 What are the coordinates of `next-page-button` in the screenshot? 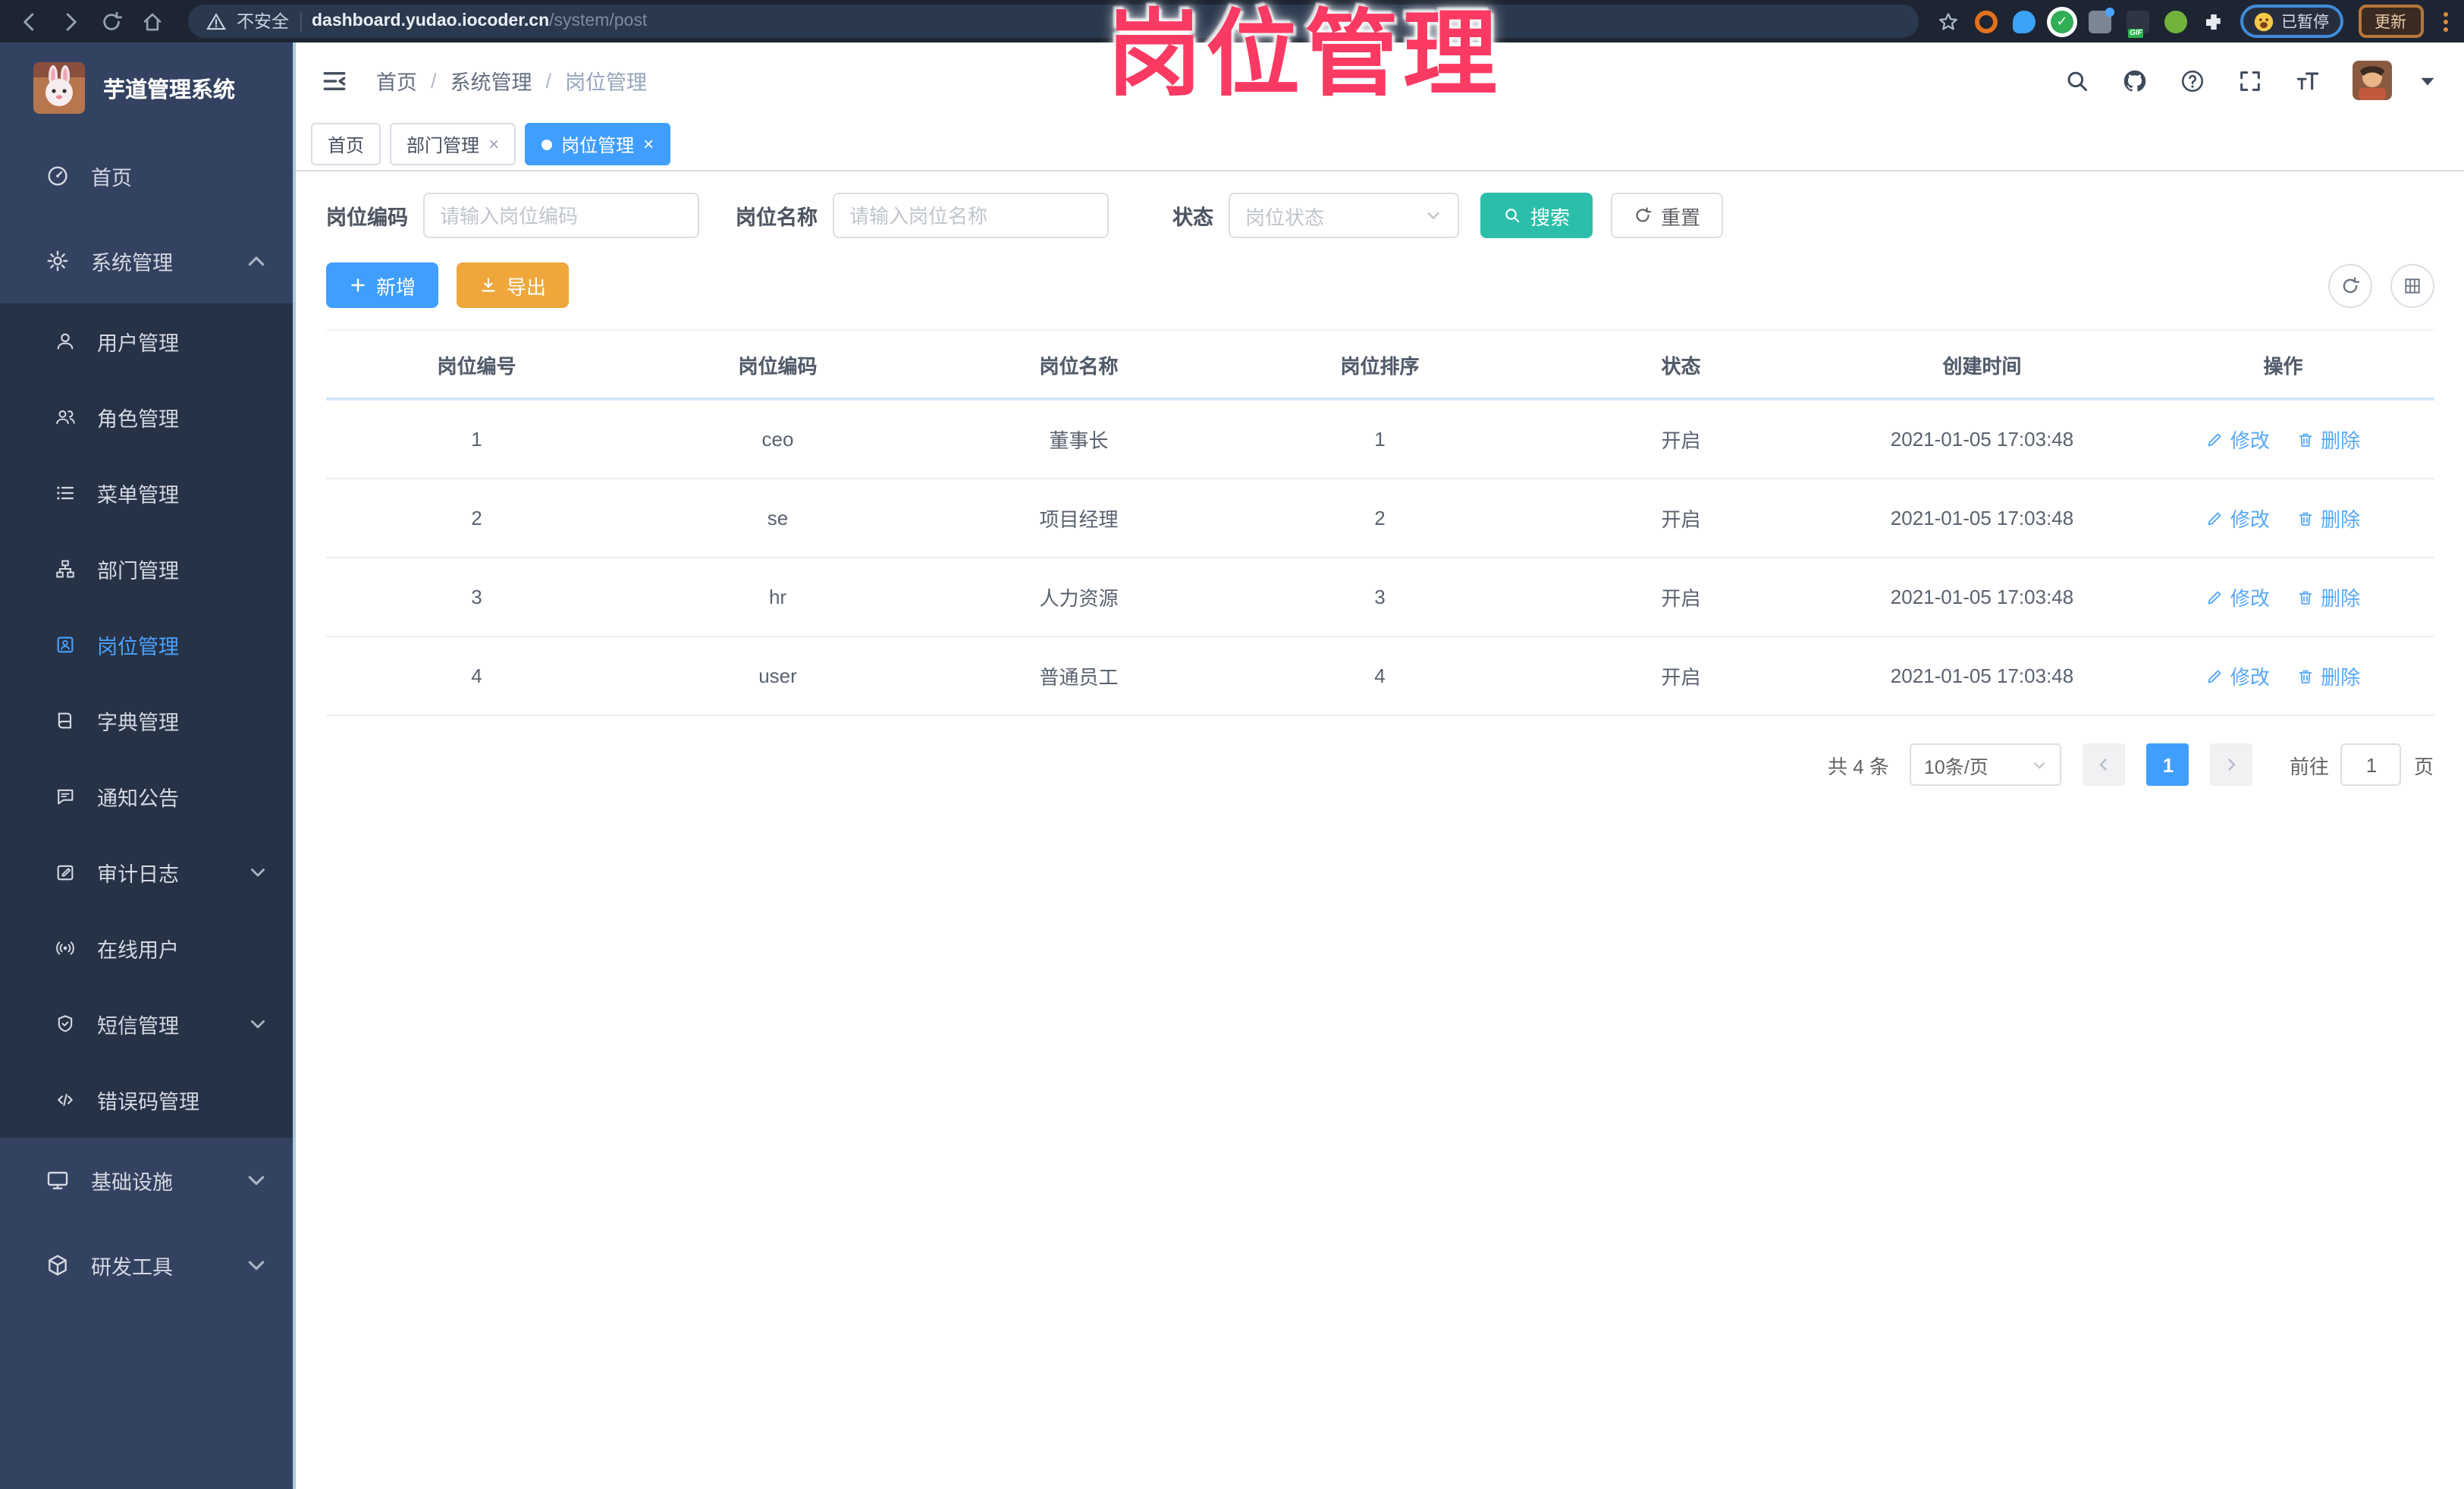 It's located at (2231, 764).